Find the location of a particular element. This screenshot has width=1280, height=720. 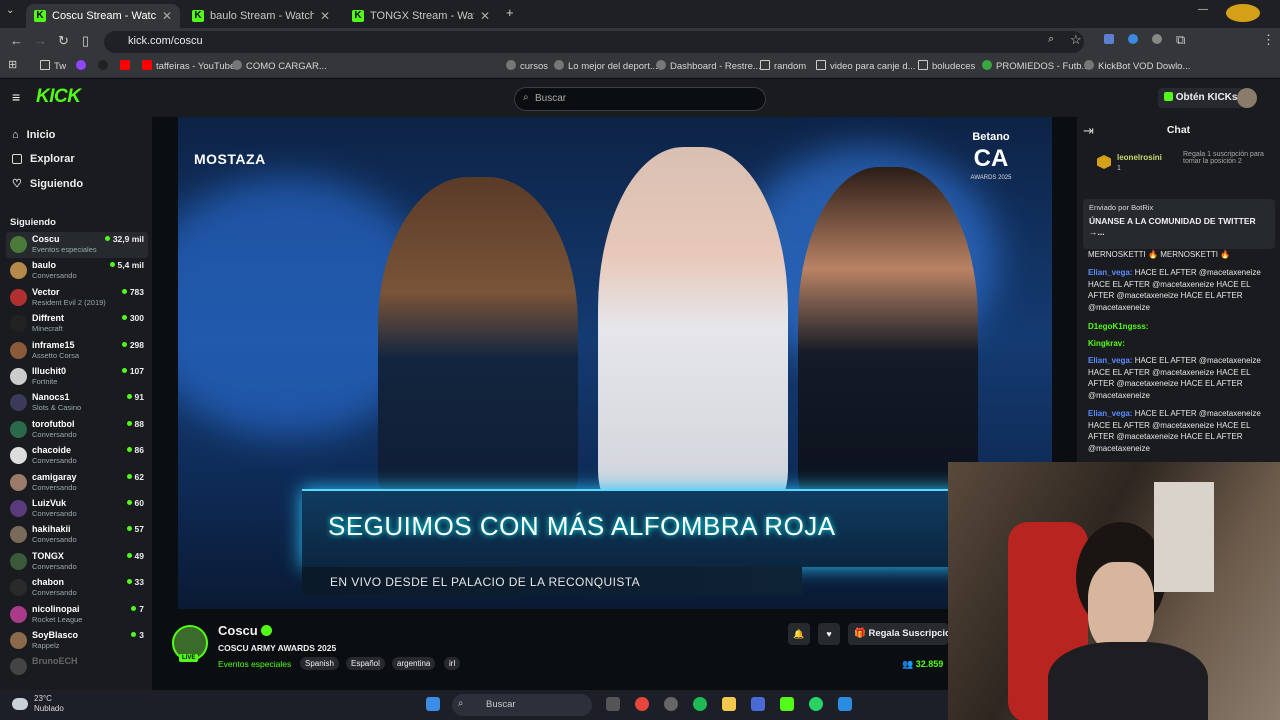

following-item: baulo Conversando 5,4 mil is located at coordinates (77, 271).